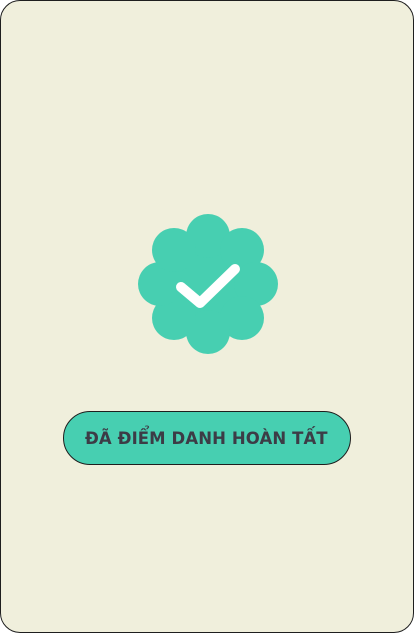  I want to click on attendance-complete-label: ĐÃ ĐIỂM DANH HOÀN TẤT, so click(206, 438).